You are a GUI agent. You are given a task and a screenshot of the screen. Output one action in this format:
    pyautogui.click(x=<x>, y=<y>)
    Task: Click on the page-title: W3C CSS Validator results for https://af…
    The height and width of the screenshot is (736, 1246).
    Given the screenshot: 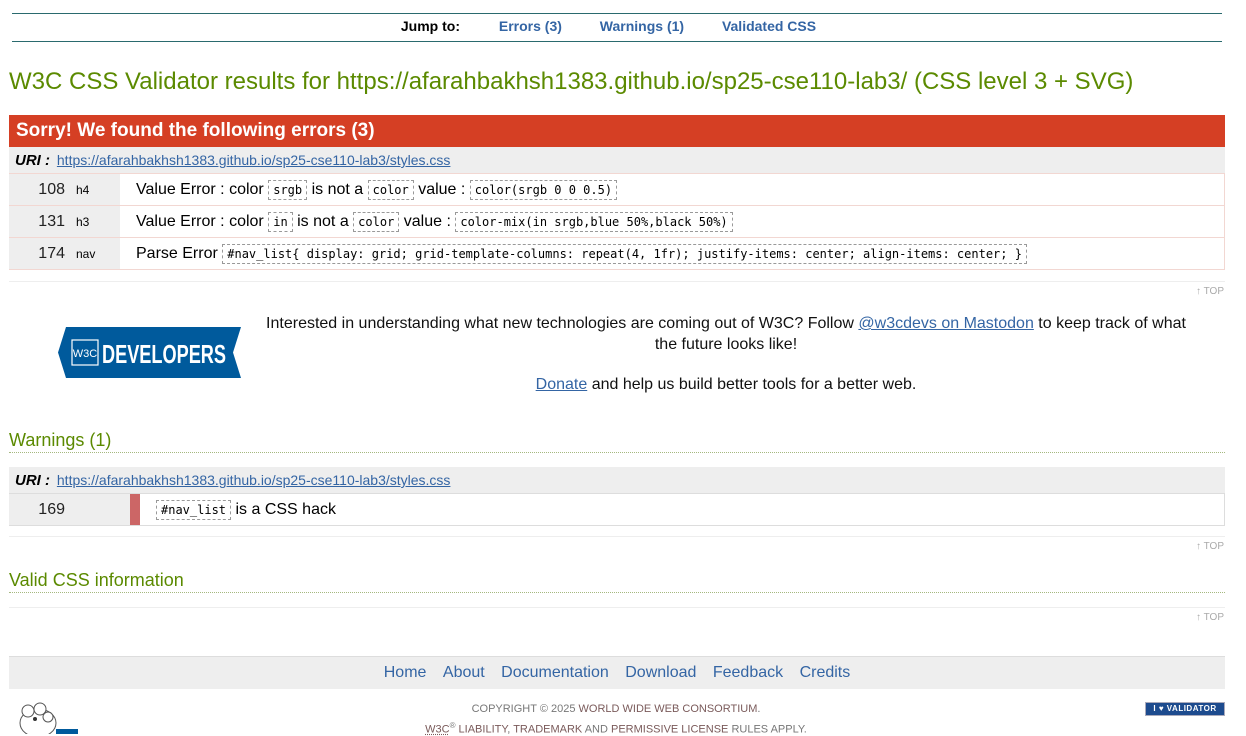 What is the action you would take?
    pyautogui.click(x=571, y=81)
    